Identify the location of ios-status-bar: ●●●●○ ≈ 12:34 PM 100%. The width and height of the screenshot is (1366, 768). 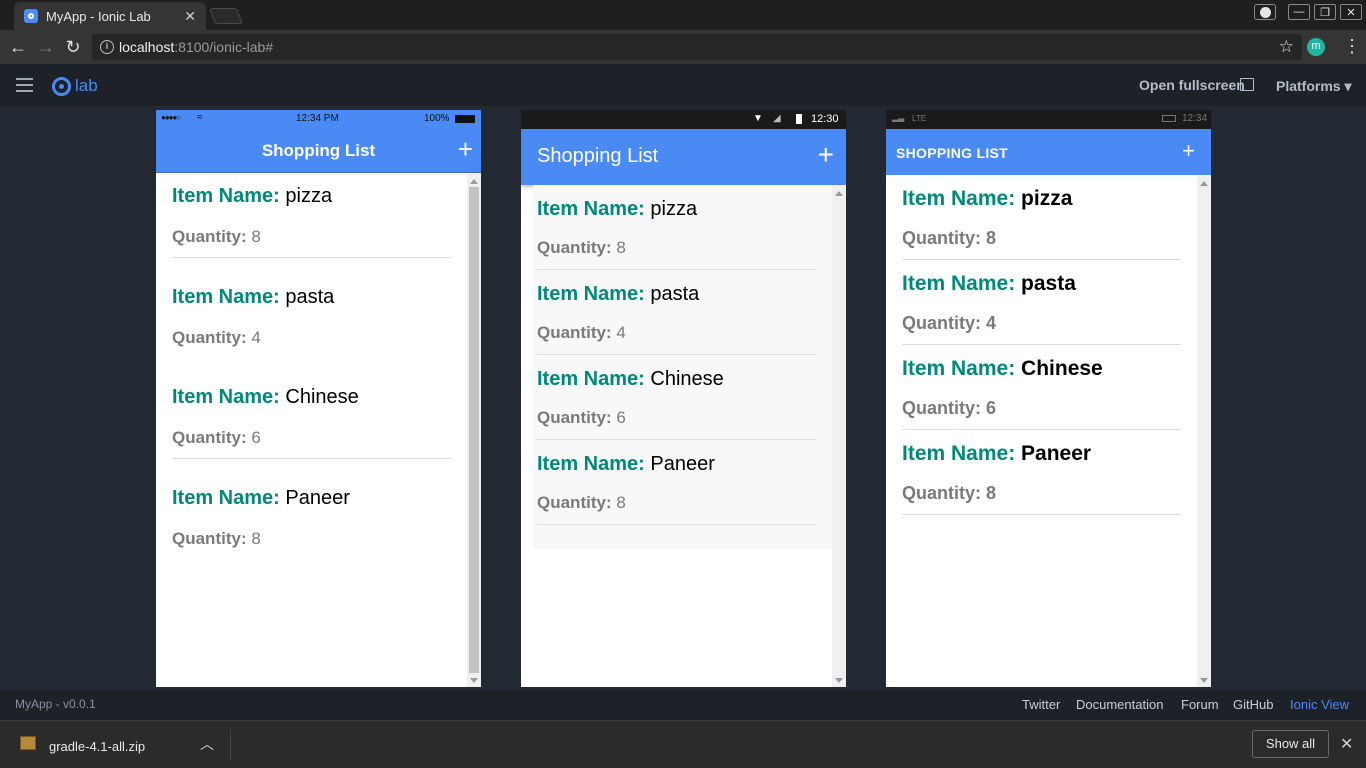
(318, 119).